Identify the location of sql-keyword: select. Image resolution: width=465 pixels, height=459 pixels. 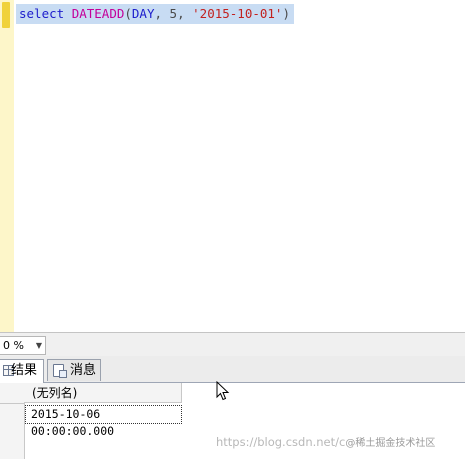
(42, 13).